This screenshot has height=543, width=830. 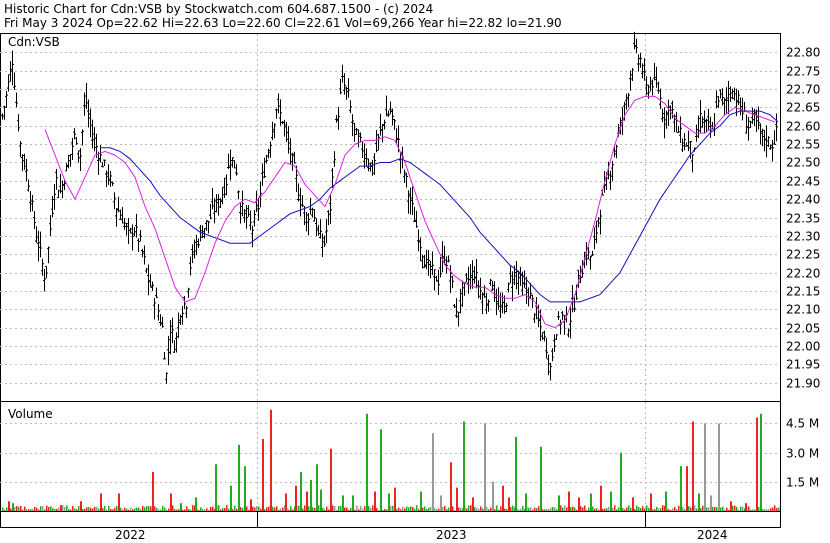 What do you see at coordinates (803, 53) in the screenshot?
I see `price-tick-label: 22.80` at bounding box center [803, 53].